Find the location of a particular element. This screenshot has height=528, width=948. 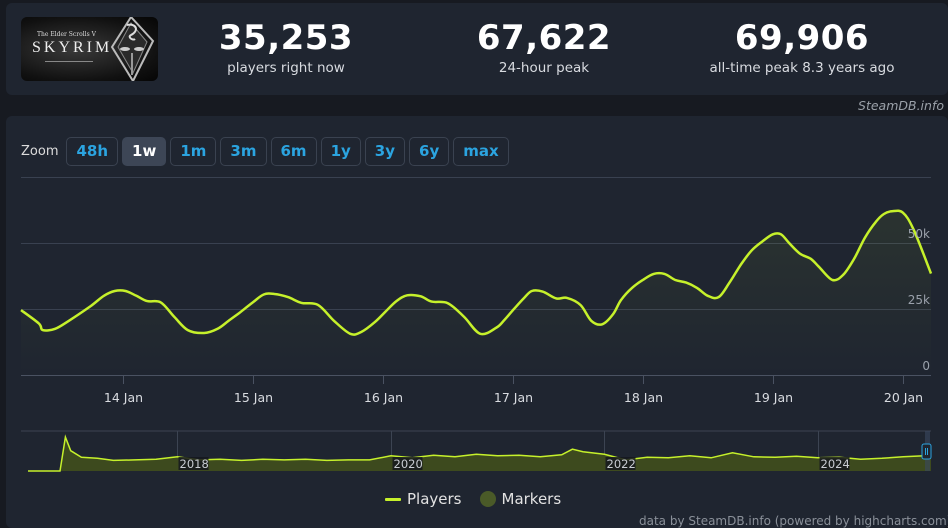

x-tick-label: 17 Jan is located at coordinates (513, 397).